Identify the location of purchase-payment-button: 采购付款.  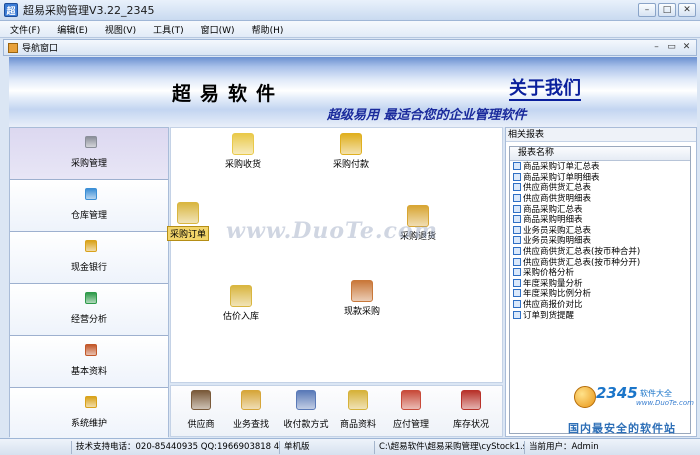
(351, 151).